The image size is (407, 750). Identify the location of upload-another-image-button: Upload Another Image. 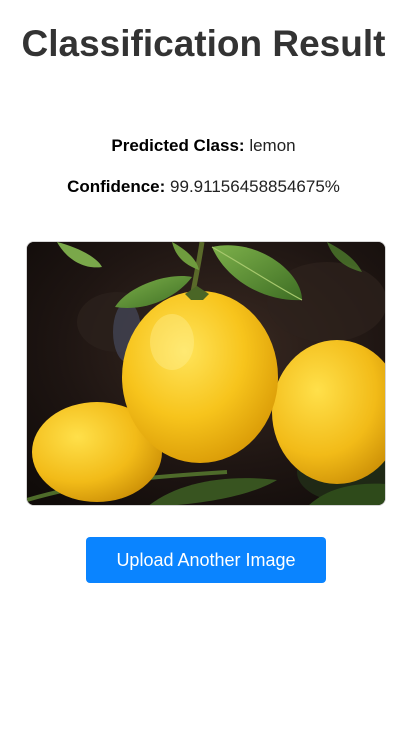
(206, 560).